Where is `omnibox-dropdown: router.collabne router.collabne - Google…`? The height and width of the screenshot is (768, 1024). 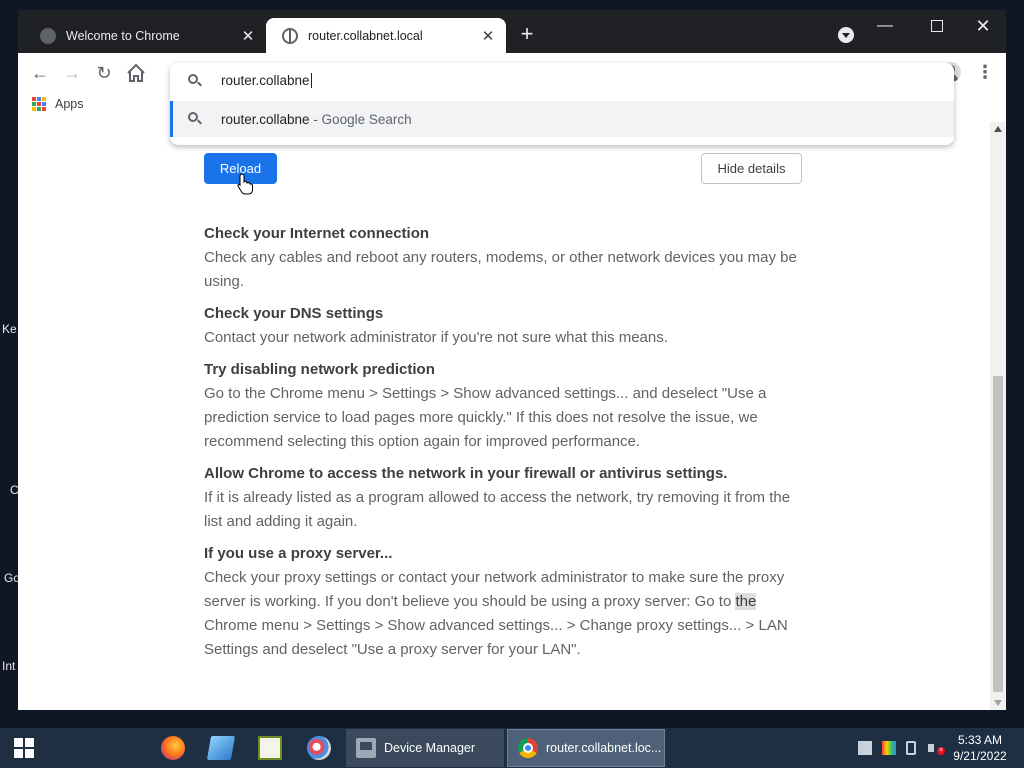
omnibox-dropdown: router.collabne router.collabne - Google… is located at coordinates (562, 104).